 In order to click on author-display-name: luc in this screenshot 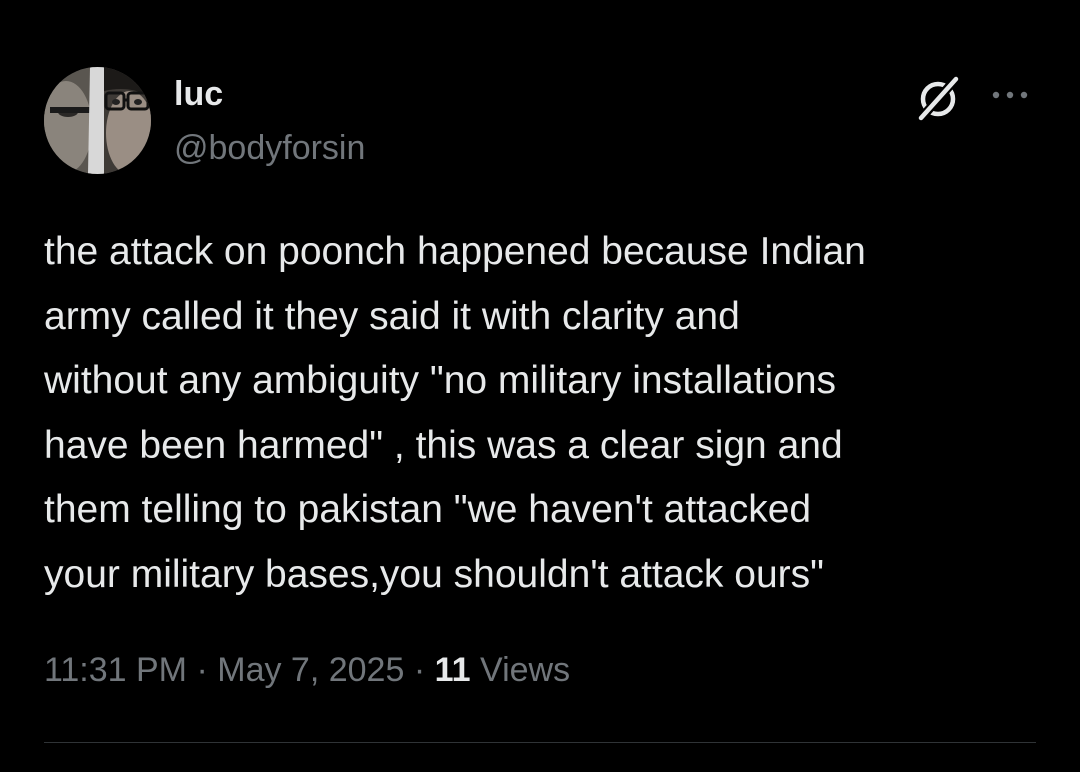, I will do `click(198, 94)`.